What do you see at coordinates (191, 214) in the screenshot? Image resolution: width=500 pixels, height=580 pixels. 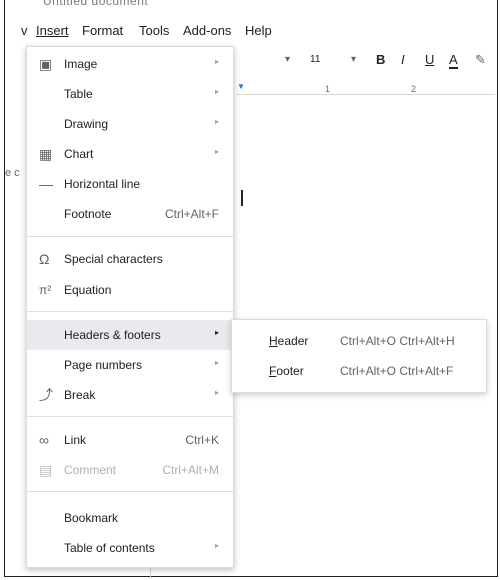 I see `shortcut-label: Ctrl+Alt+F` at bounding box center [191, 214].